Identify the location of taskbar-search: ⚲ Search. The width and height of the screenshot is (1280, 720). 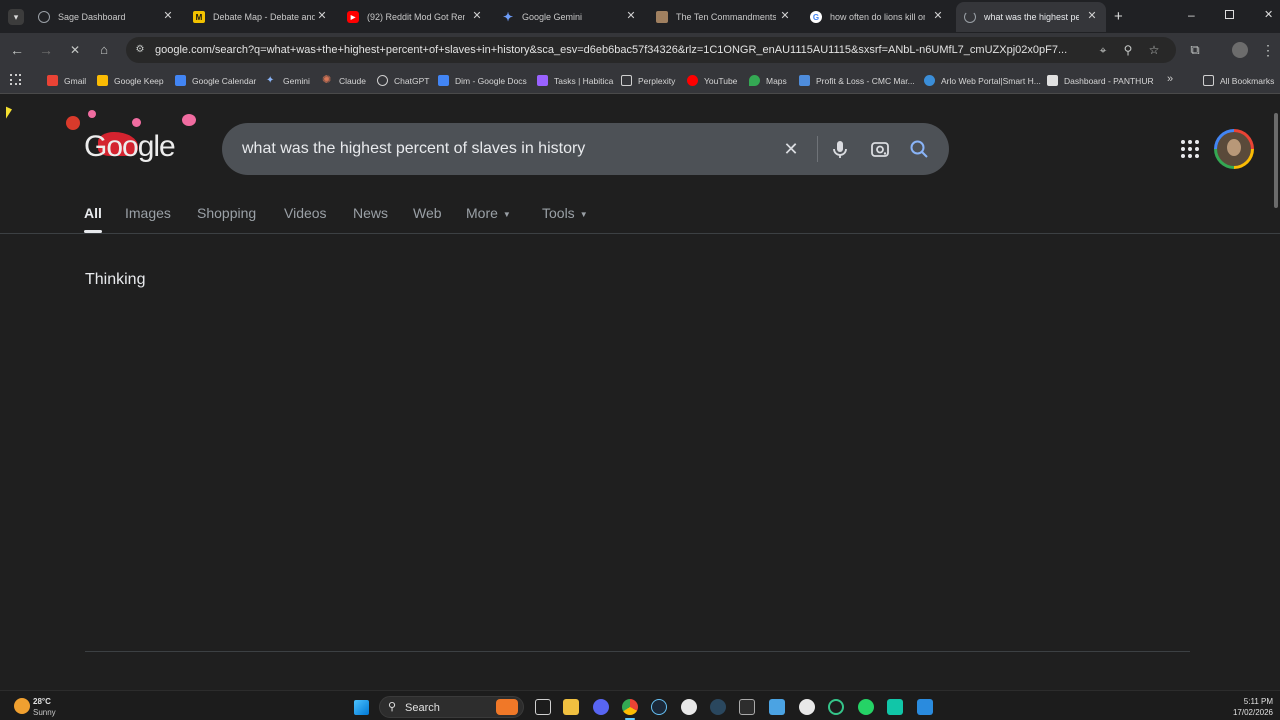
(451, 707).